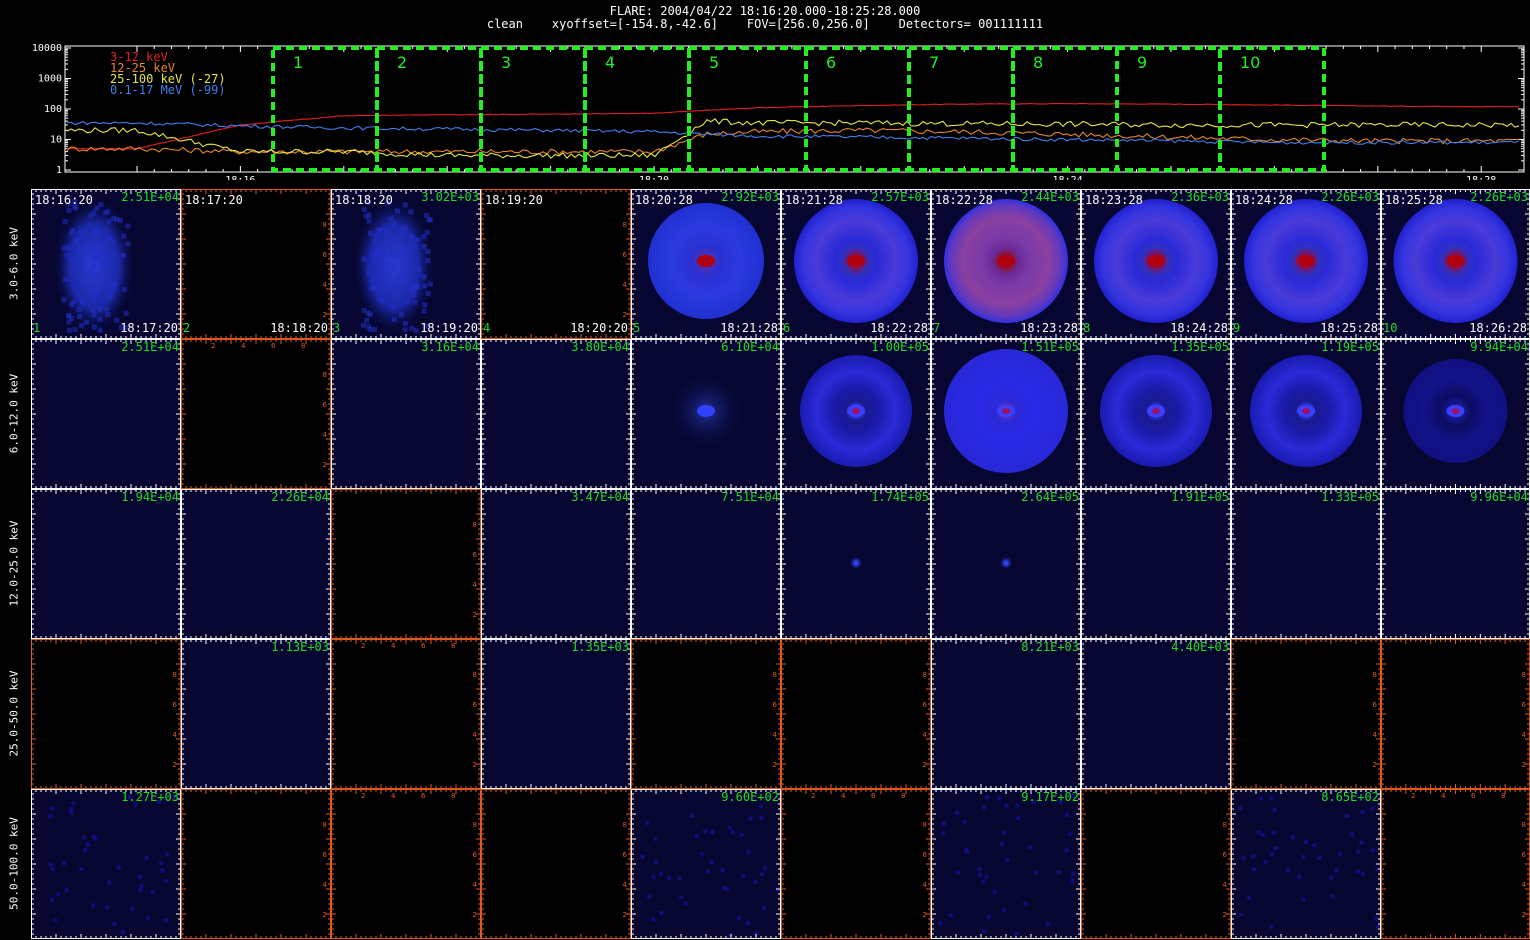  Describe the element at coordinates (406, 714) in the screenshot. I see `image-panel: 2 2 4 4 6 6 8 8` at that location.